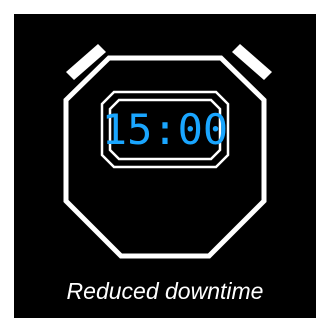  What do you see at coordinates (165, 129) in the screenshot?
I see `stopwatch-time-display: 15:00` at bounding box center [165, 129].